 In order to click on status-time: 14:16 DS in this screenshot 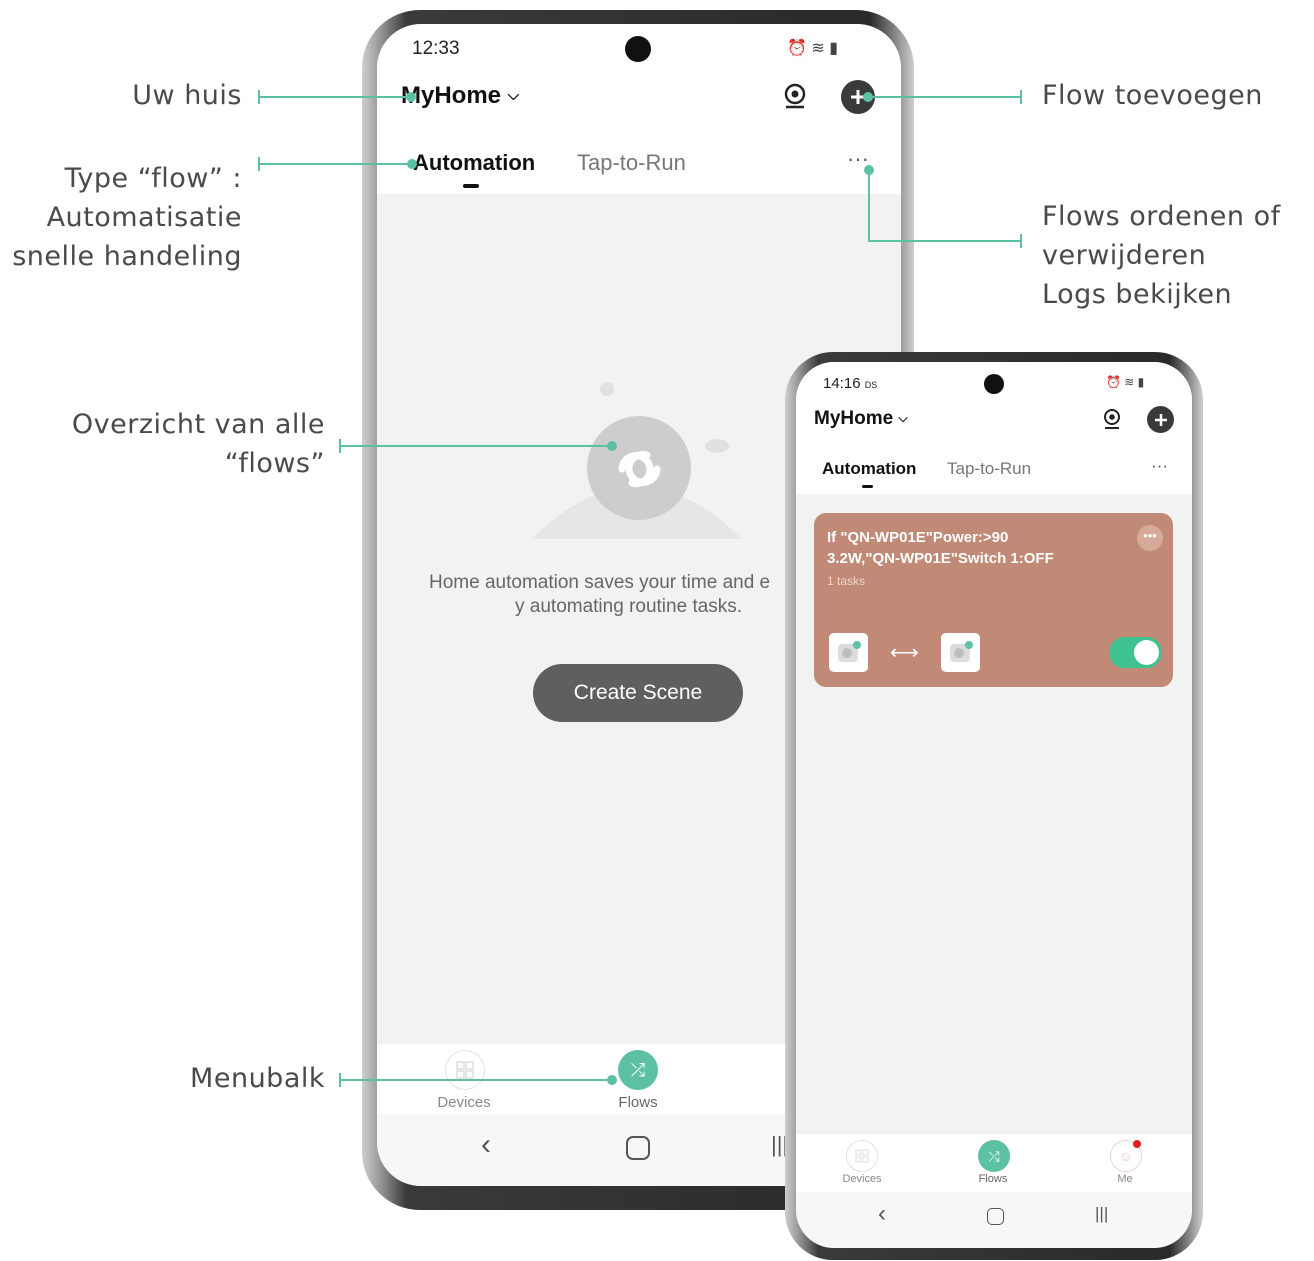, I will do `click(850, 383)`.